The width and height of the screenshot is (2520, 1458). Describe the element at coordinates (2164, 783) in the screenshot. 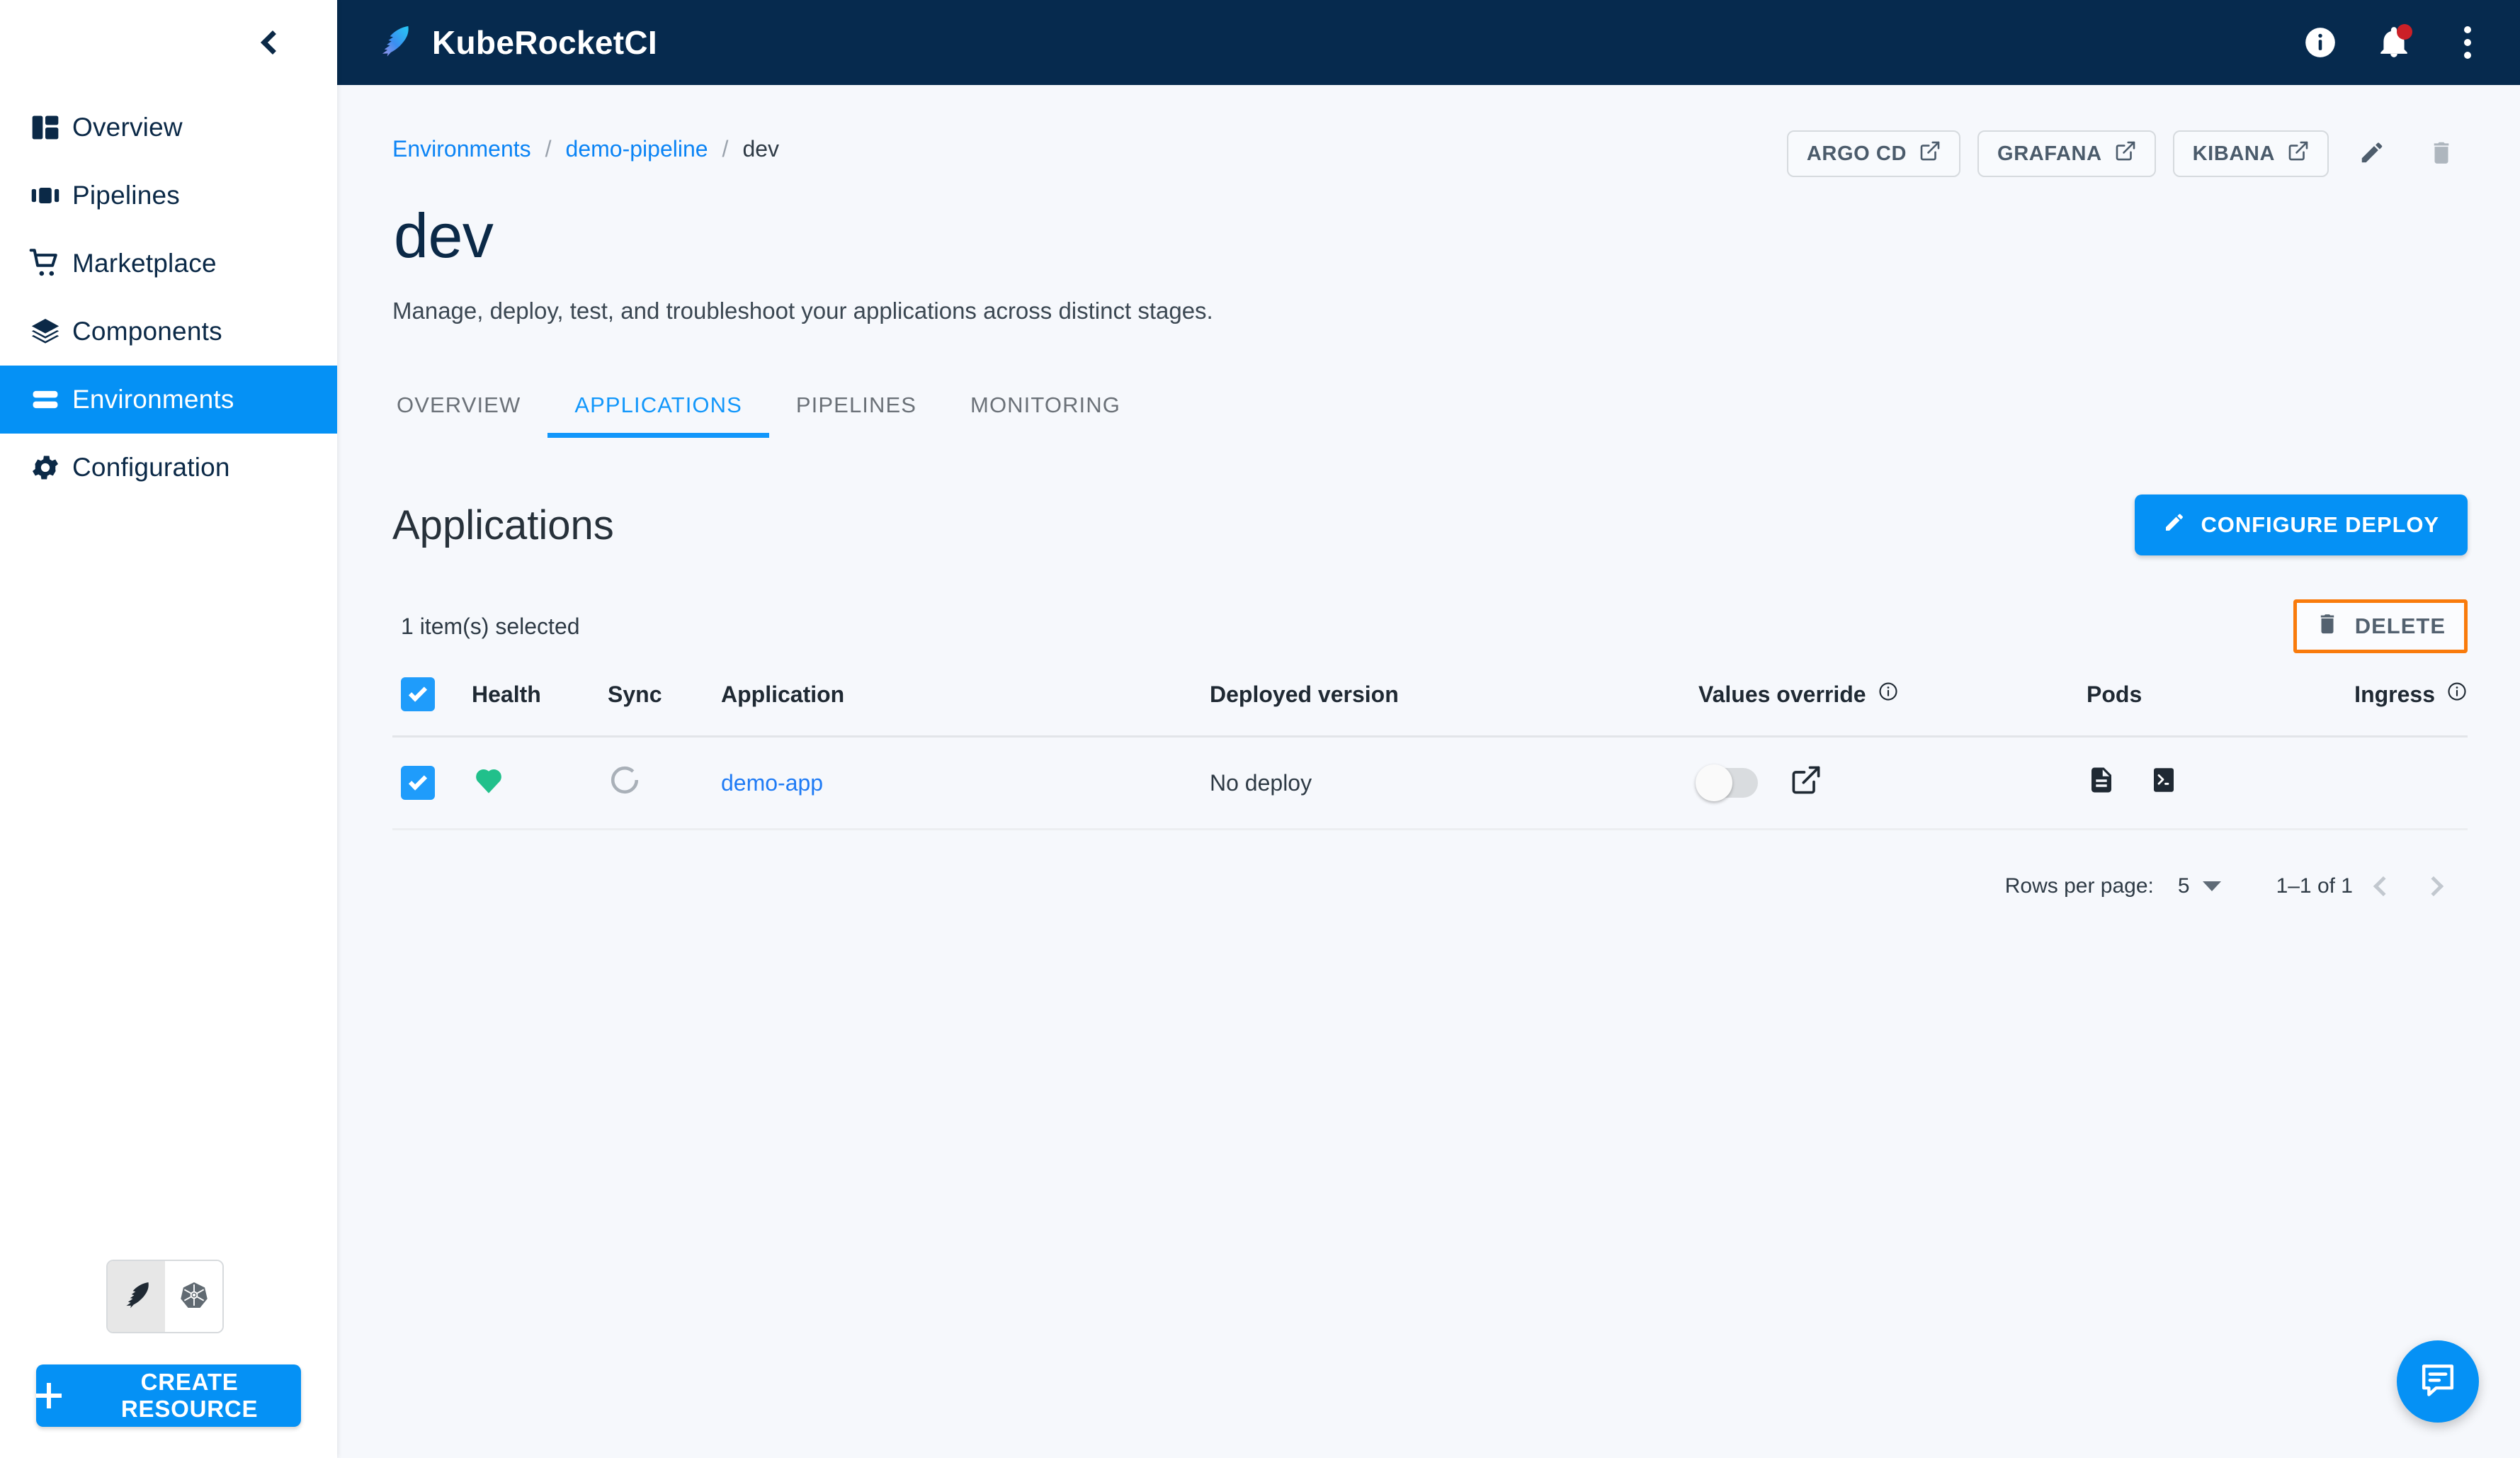

I see `terminal-icon` at that location.